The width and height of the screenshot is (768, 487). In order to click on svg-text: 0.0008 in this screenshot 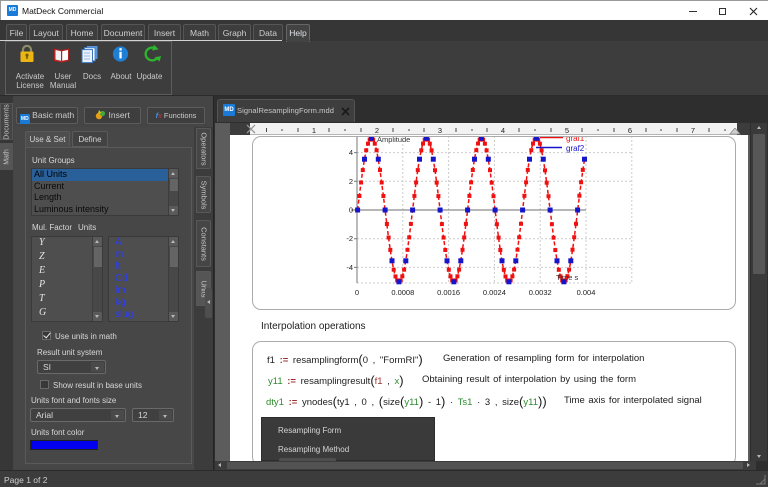, I will do `click(402, 292)`.